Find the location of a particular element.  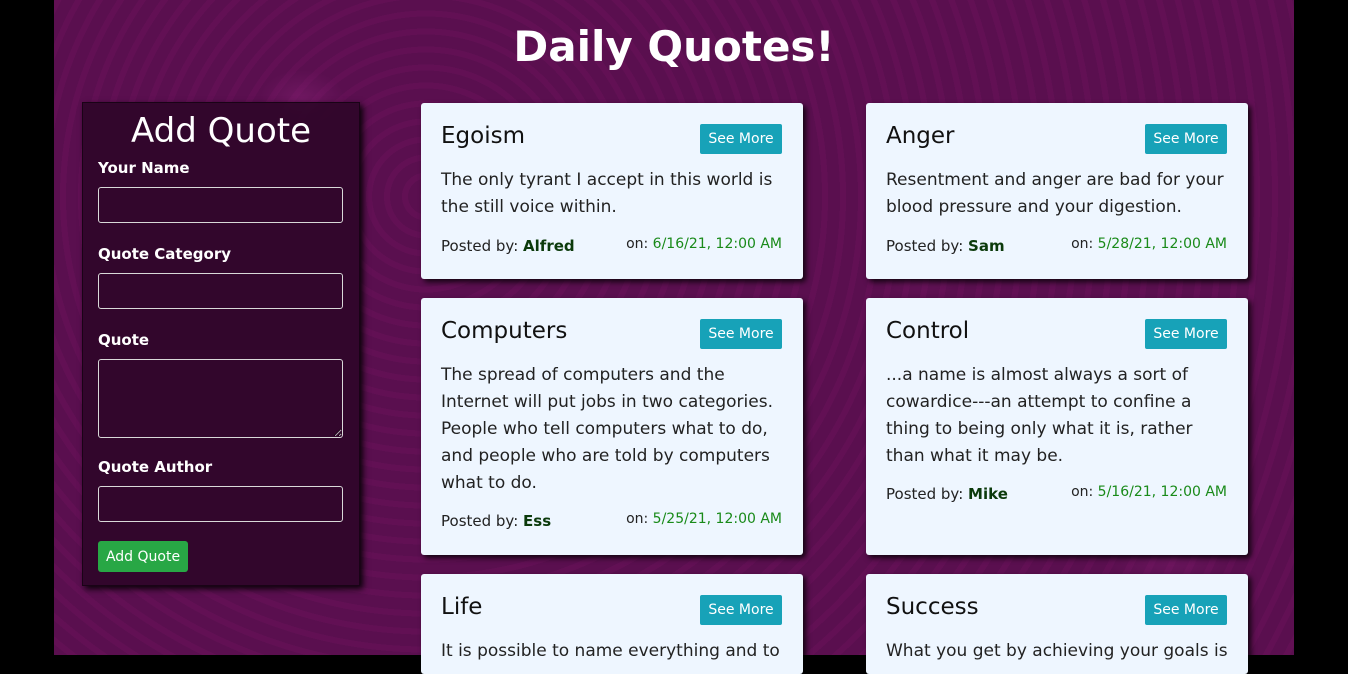

quote-category: Success is located at coordinates (932, 607).